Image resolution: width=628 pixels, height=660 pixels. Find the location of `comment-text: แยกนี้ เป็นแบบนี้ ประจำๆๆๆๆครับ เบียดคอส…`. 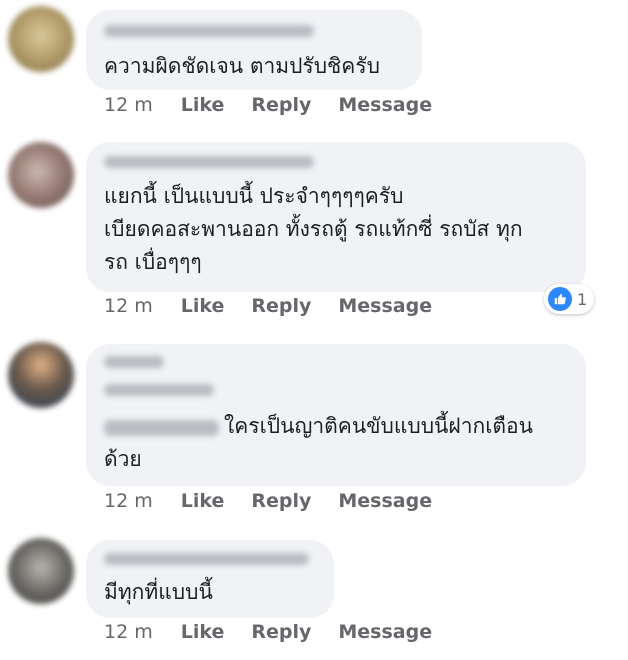

comment-text: แยกนี้ เป็นแบบนี้ ประจำๆๆๆๆครับ เบียดคอส… is located at coordinates (313, 229).